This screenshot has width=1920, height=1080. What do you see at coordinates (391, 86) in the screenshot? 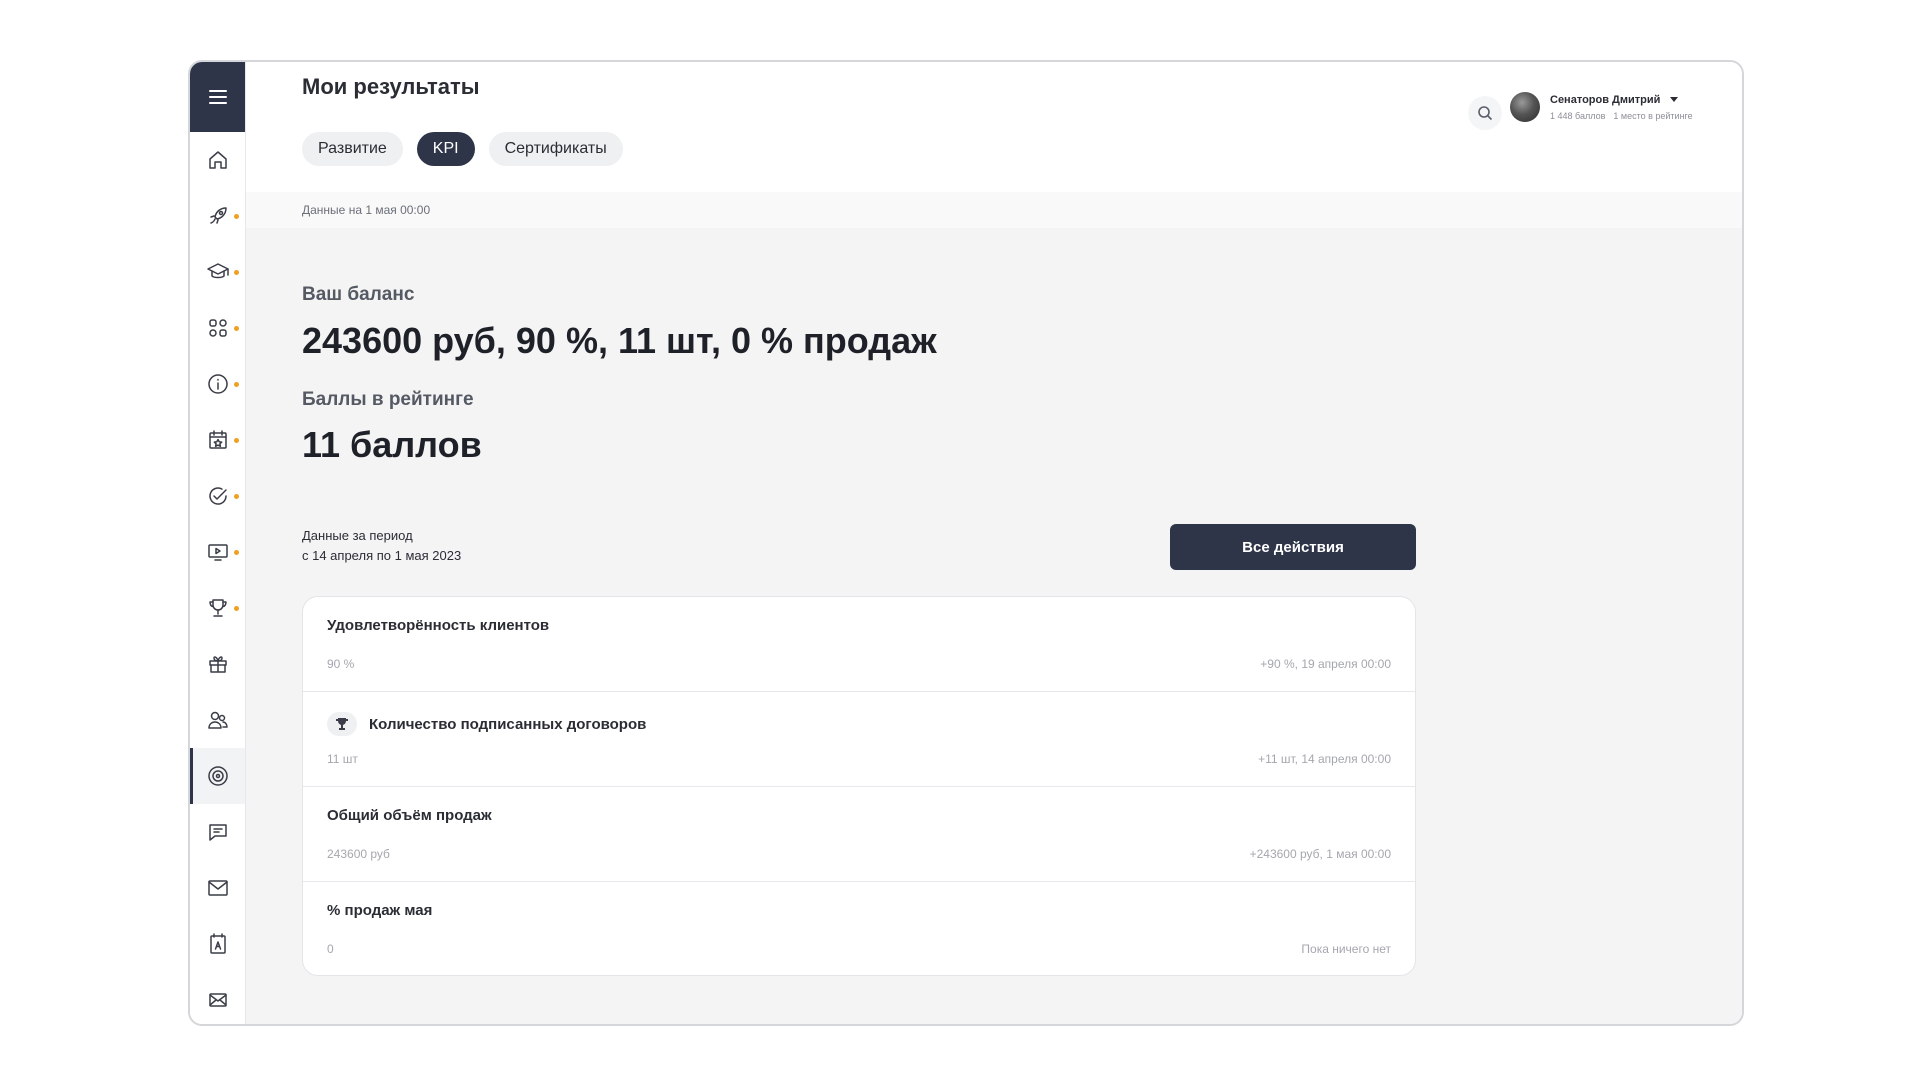
I see `page-title: Мои результаты` at bounding box center [391, 86].